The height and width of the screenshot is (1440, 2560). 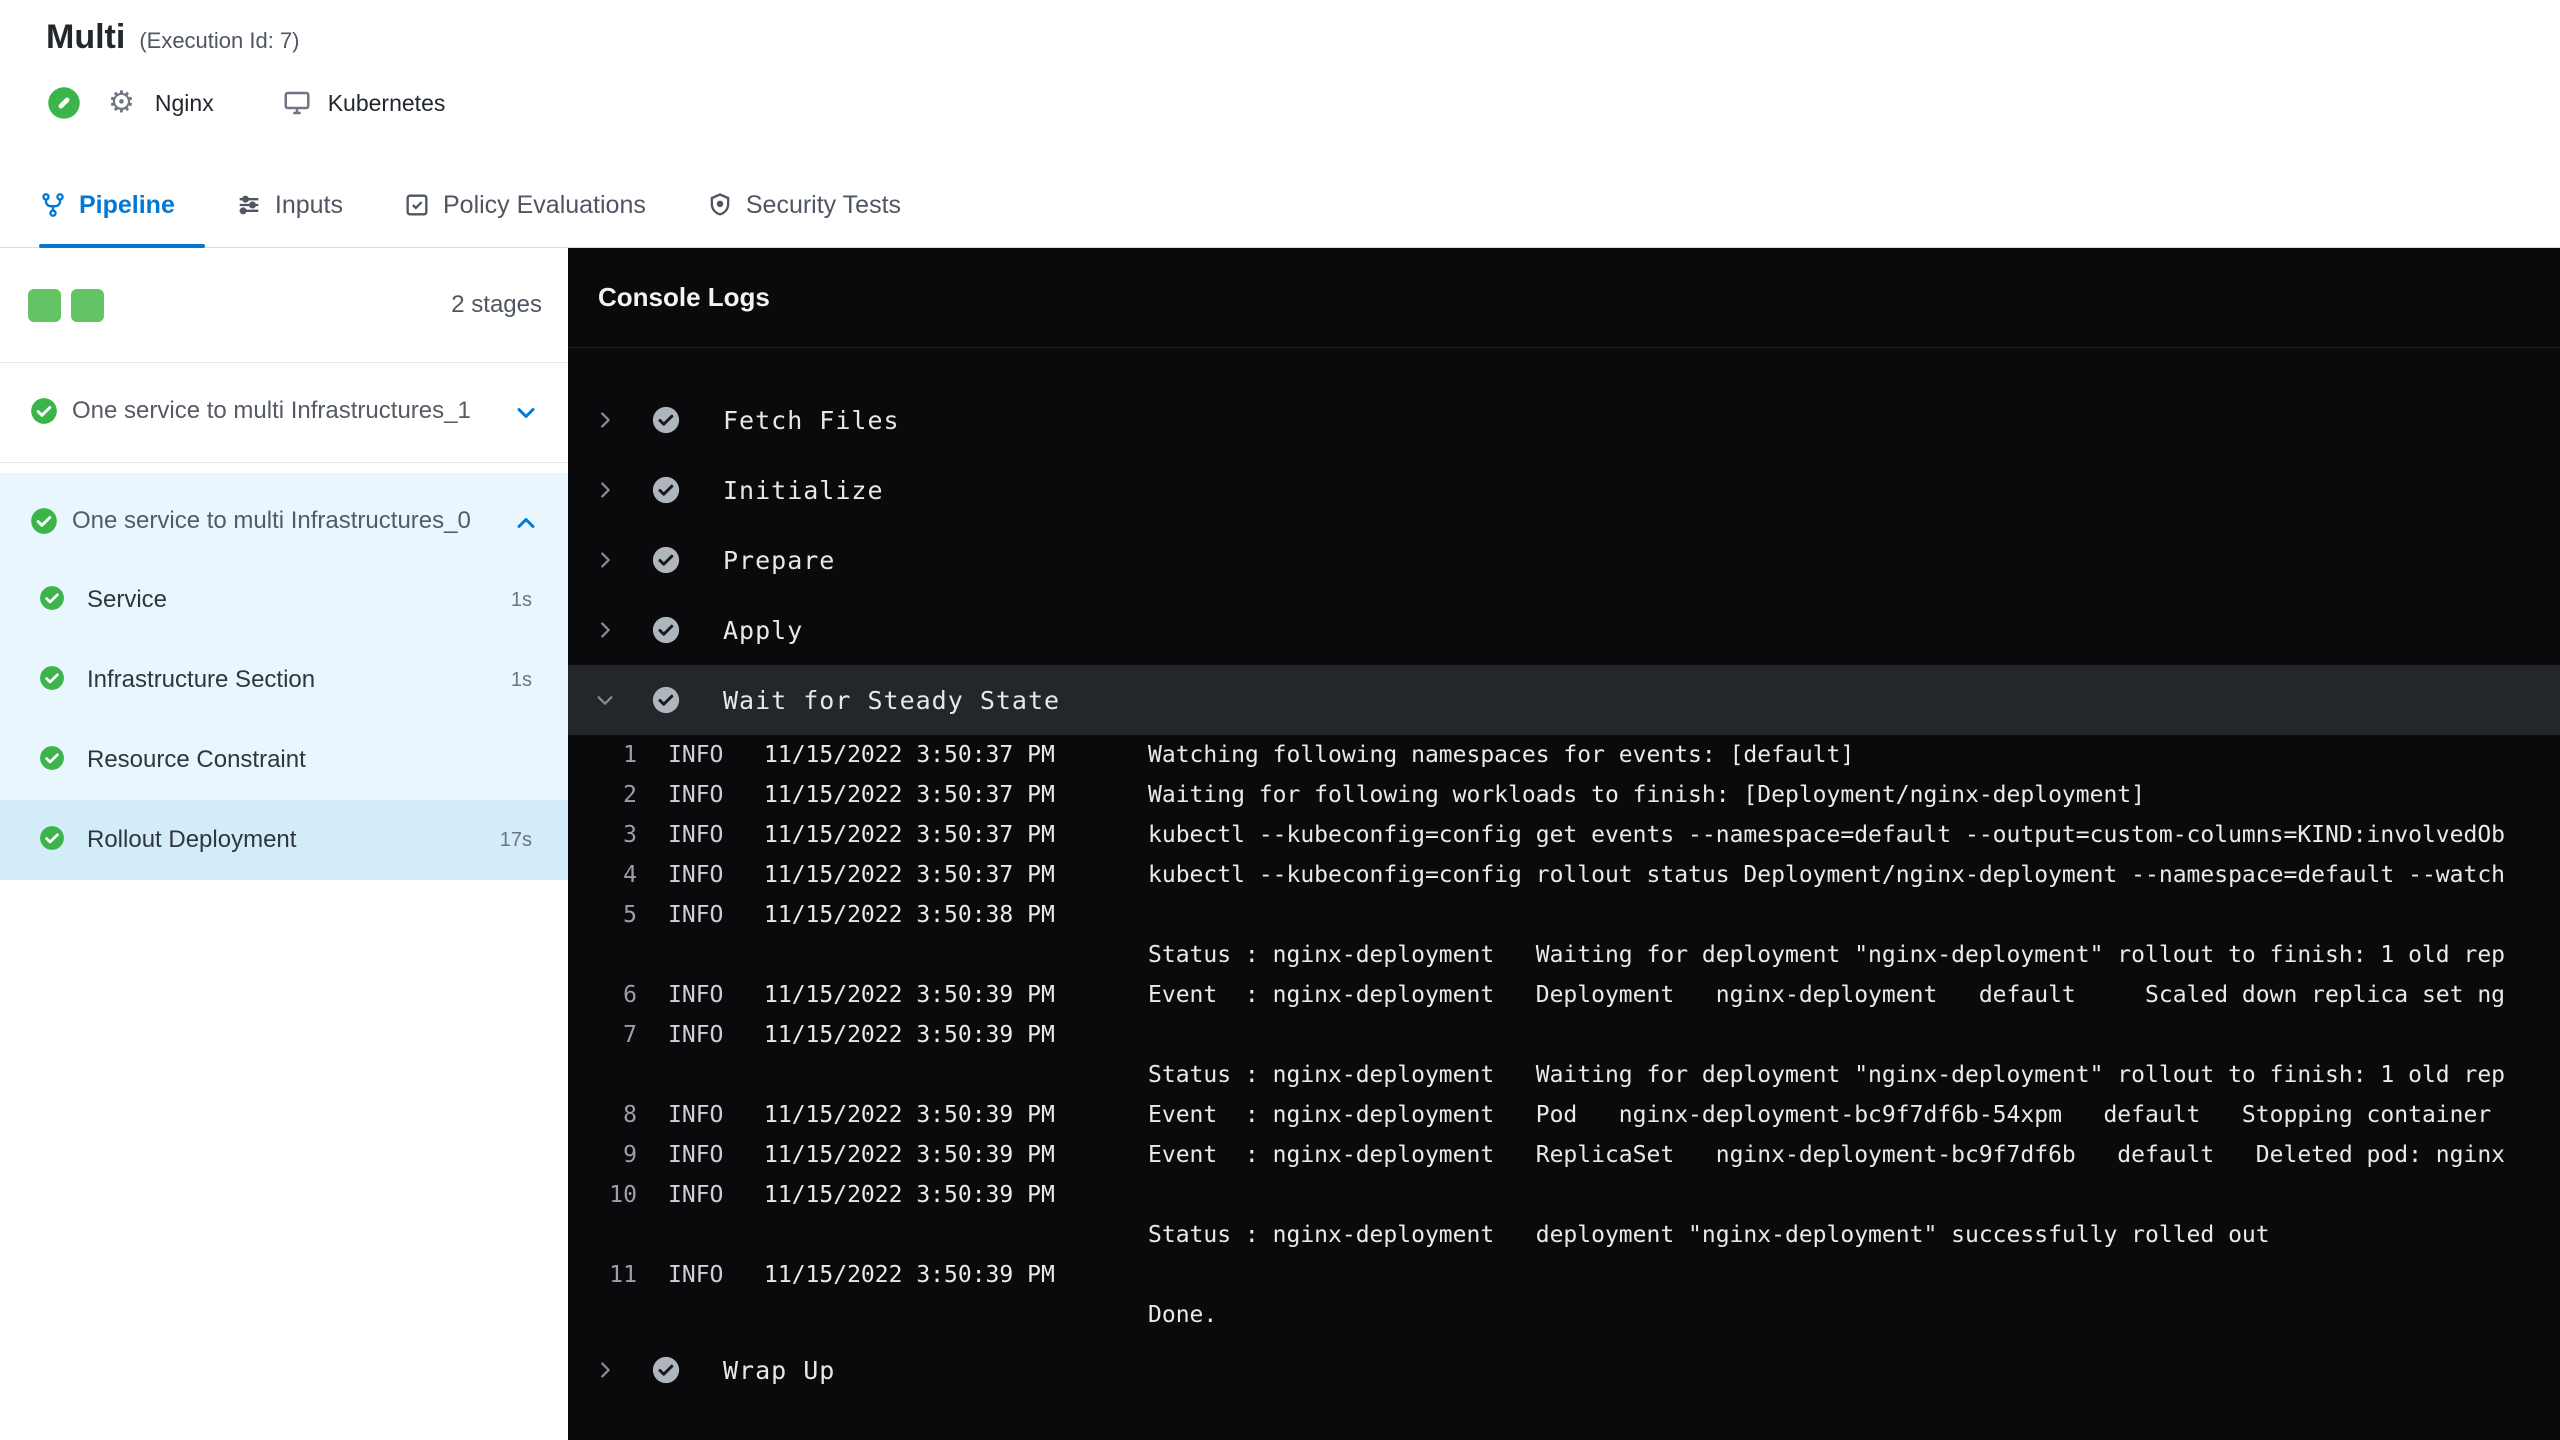 What do you see at coordinates (1564, 490) in the screenshot?
I see `console-step-initialize: Initialize` at bounding box center [1564, 490].